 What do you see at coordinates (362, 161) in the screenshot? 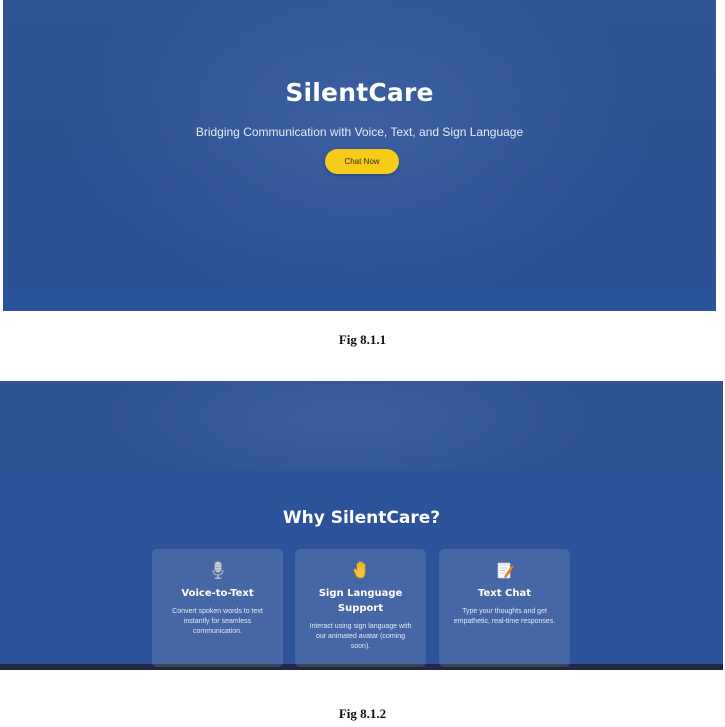
I see `chat-now-button: Chat Now` at bounding box center [362, 161].